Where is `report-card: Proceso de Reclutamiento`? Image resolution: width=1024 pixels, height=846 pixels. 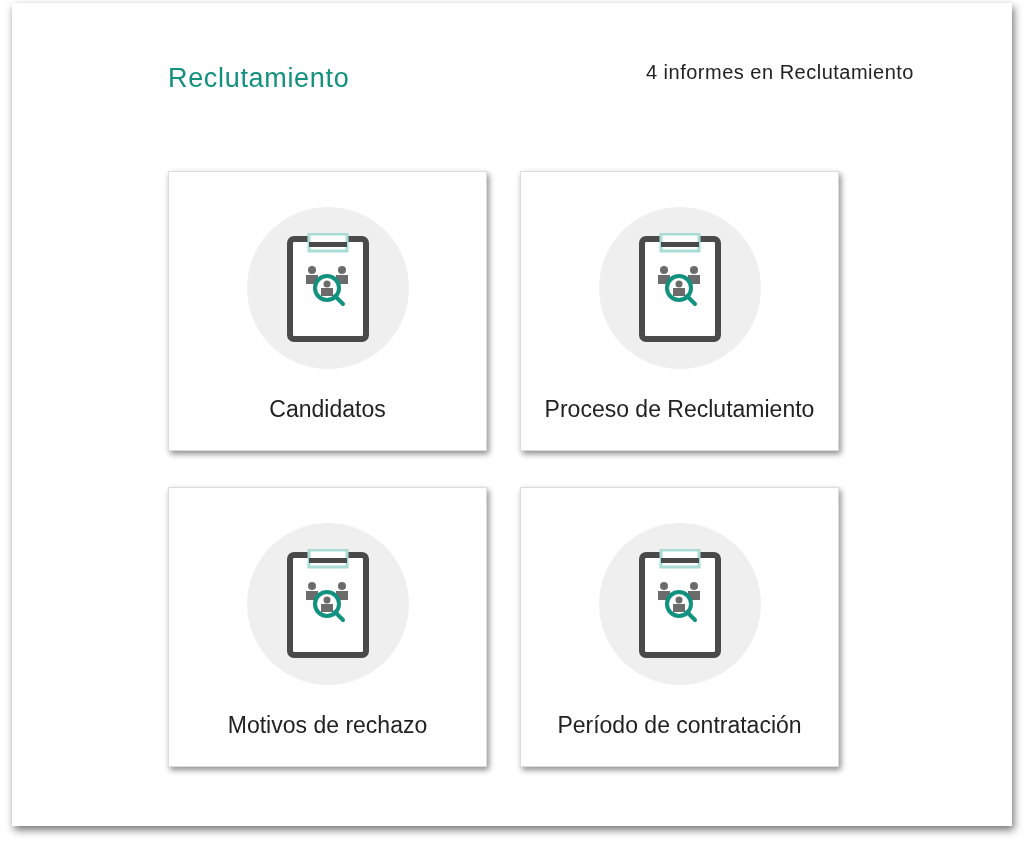 report-card: Proceso de Reclutamiento is located at coordinates (679, 310).